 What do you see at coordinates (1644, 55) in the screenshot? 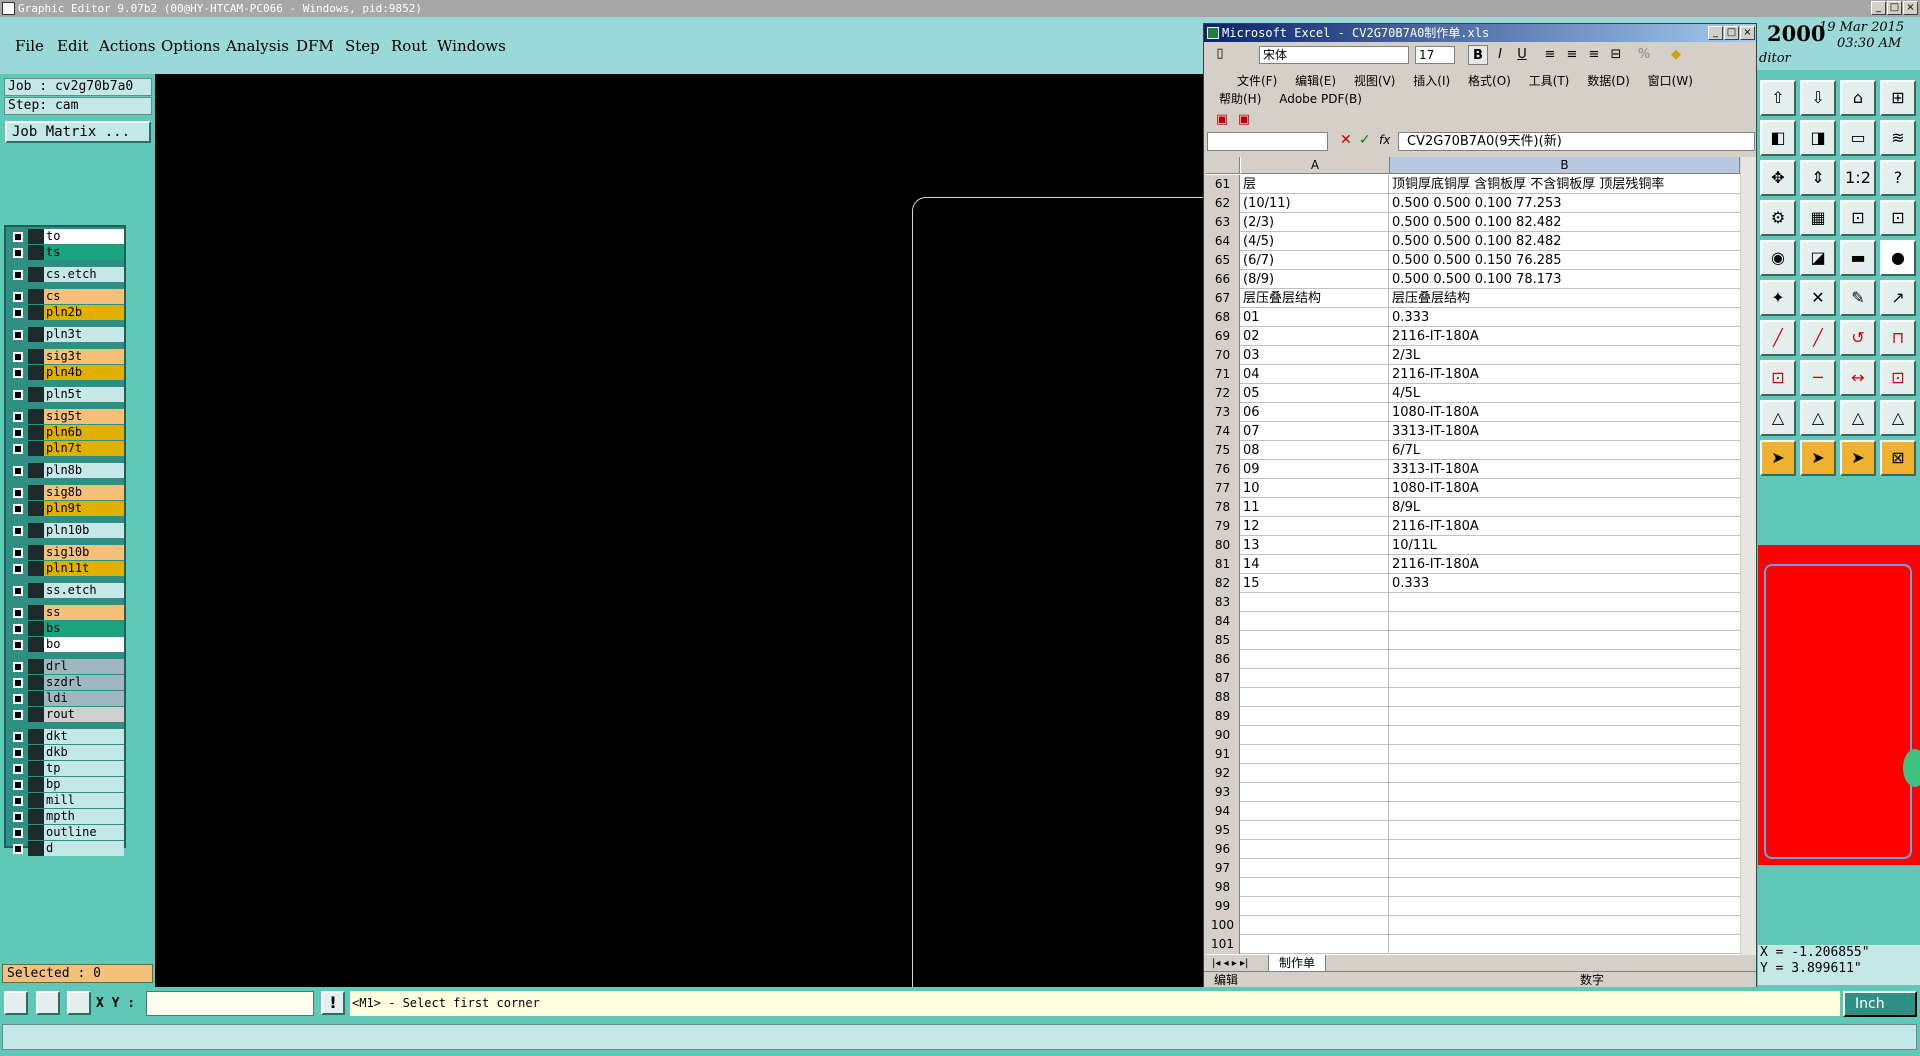
I see `percent-icon: %` at bounding box center [1644, 55].